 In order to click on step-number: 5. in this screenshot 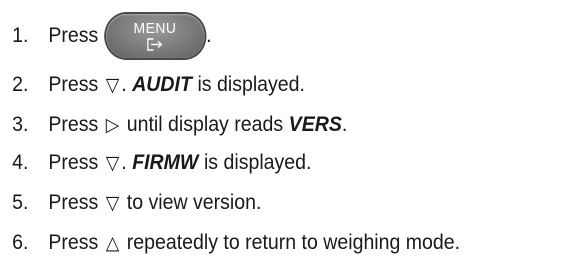, I will do `click(20, 202)`.